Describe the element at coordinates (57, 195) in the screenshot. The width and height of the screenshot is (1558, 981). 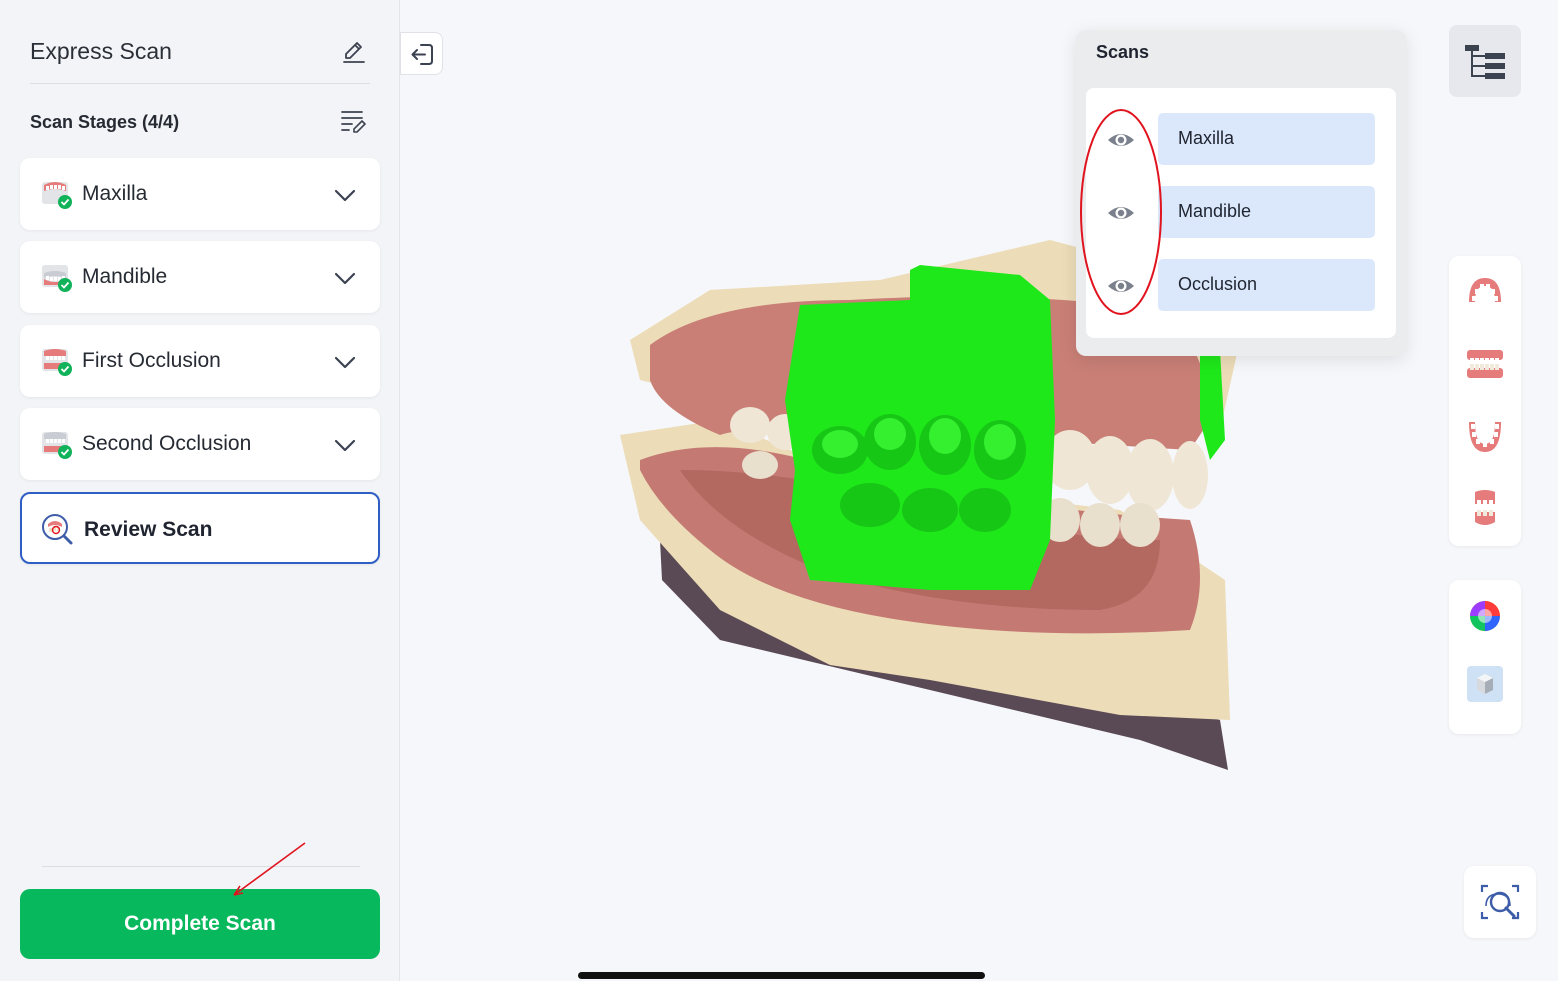
I see `maxilla-stage-icon` at that location.